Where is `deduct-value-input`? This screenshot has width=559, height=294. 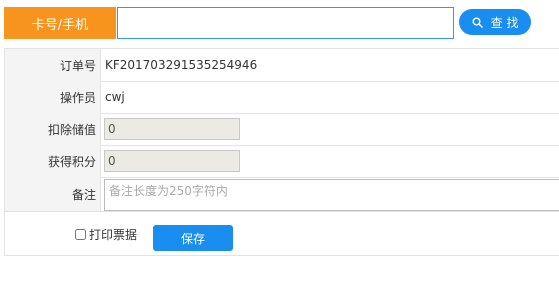 deduct-value-input is located at coordinates (172, 129).